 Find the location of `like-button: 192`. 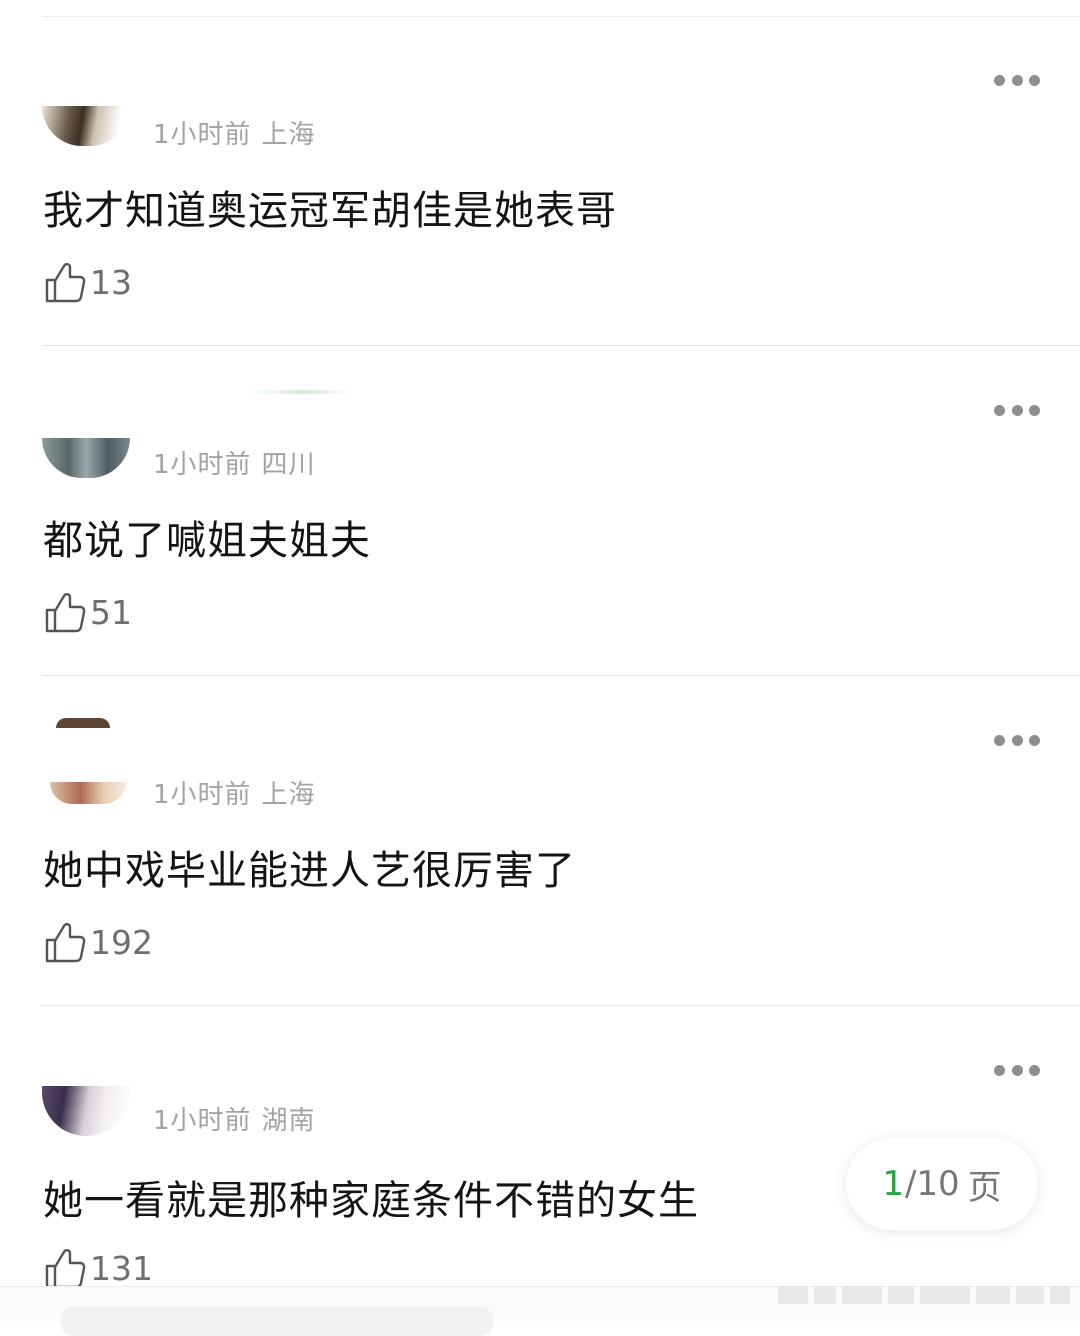

like-button: 192 is located at coordinates (98, 942).